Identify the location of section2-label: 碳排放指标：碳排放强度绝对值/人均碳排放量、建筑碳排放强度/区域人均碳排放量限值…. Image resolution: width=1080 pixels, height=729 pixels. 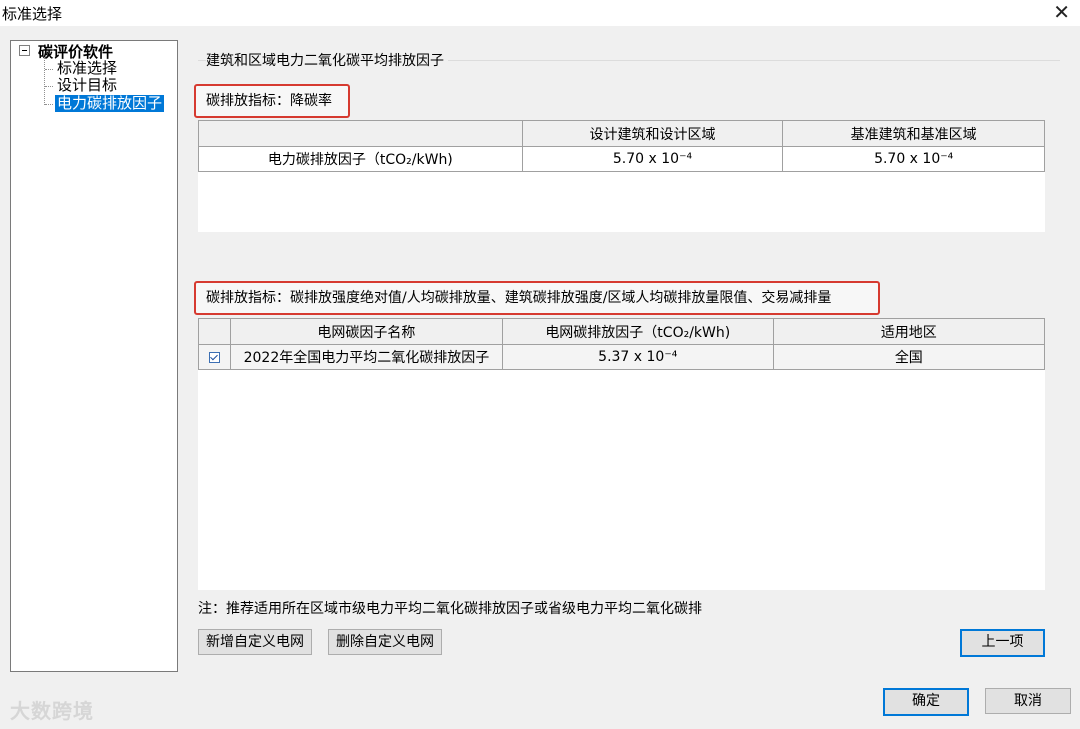
(537, 298).